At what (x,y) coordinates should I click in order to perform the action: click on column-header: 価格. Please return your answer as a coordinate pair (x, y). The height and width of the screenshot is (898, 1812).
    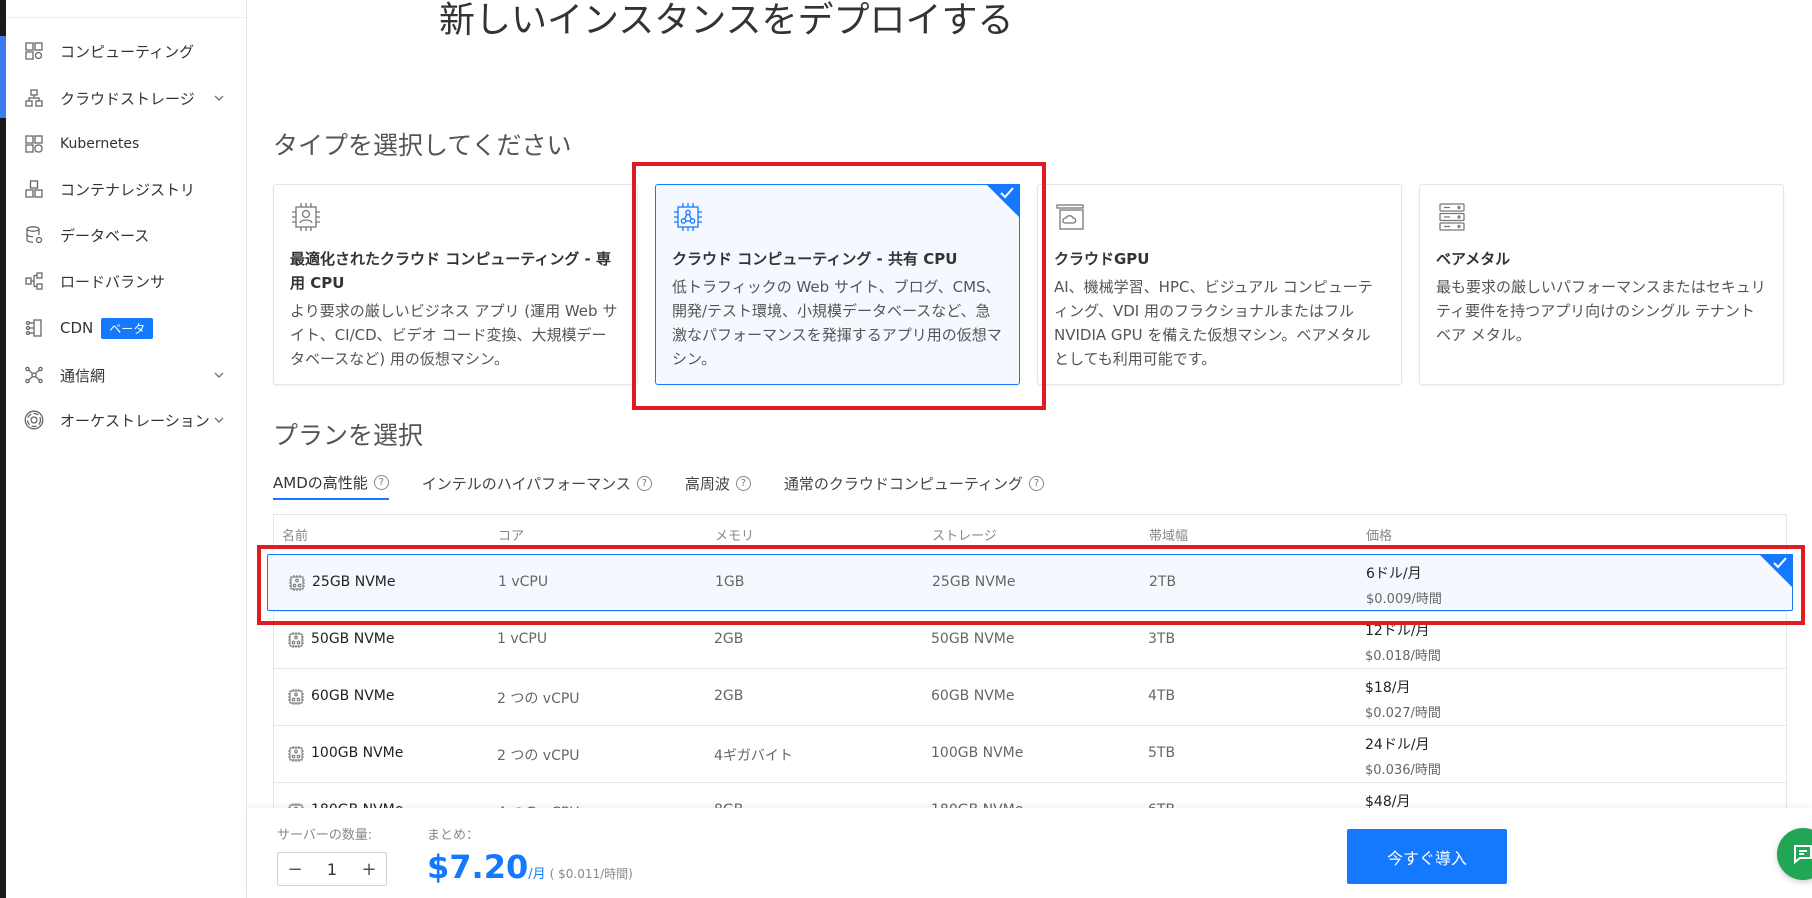
    Looking at the image, I should click on (1379, 536).